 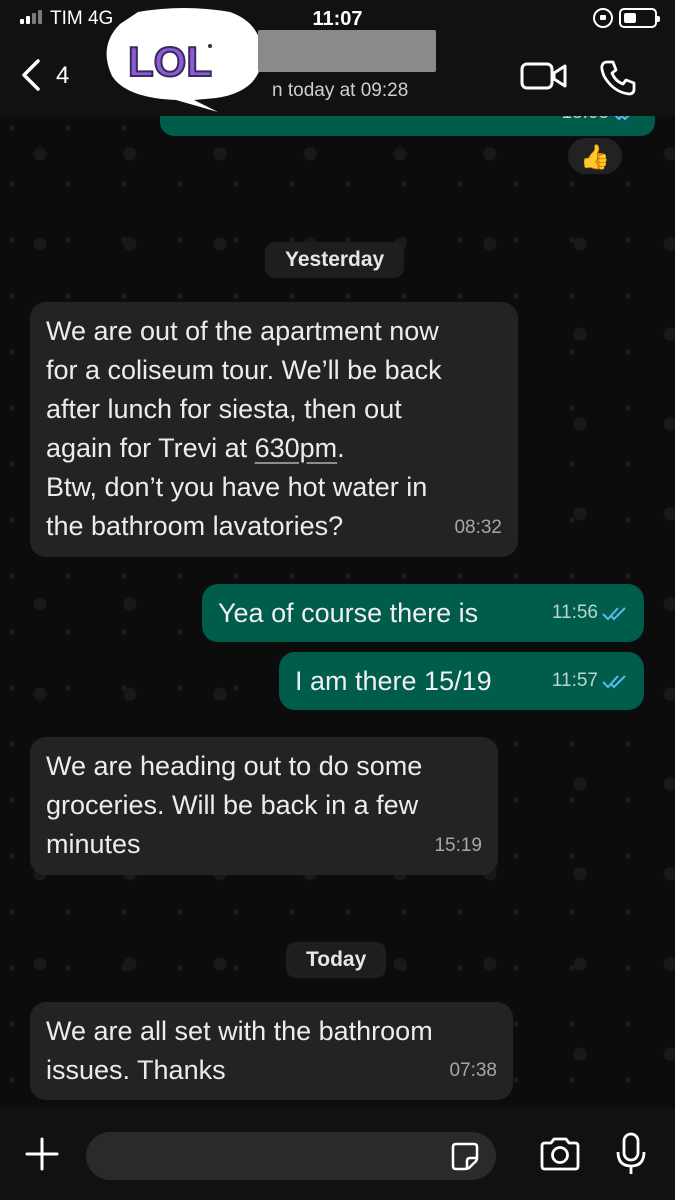 I want to click on message-time: 11:57, so click(x=574, y=680).